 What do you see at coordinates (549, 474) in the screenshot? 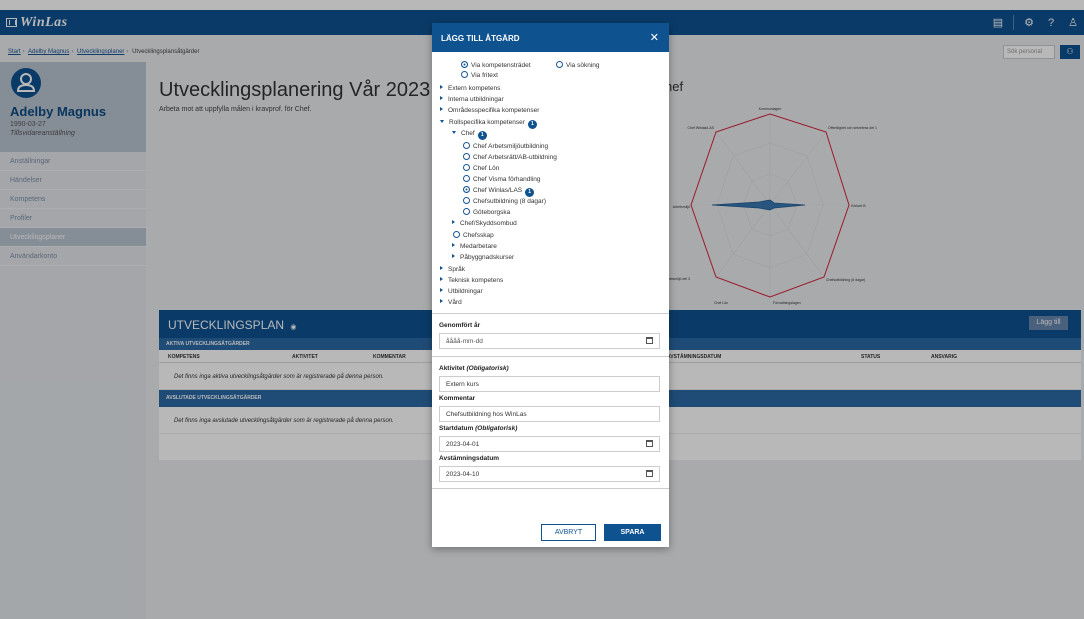
I see `check-date-input: 2023-04-10` at bounding box center [549, 474].